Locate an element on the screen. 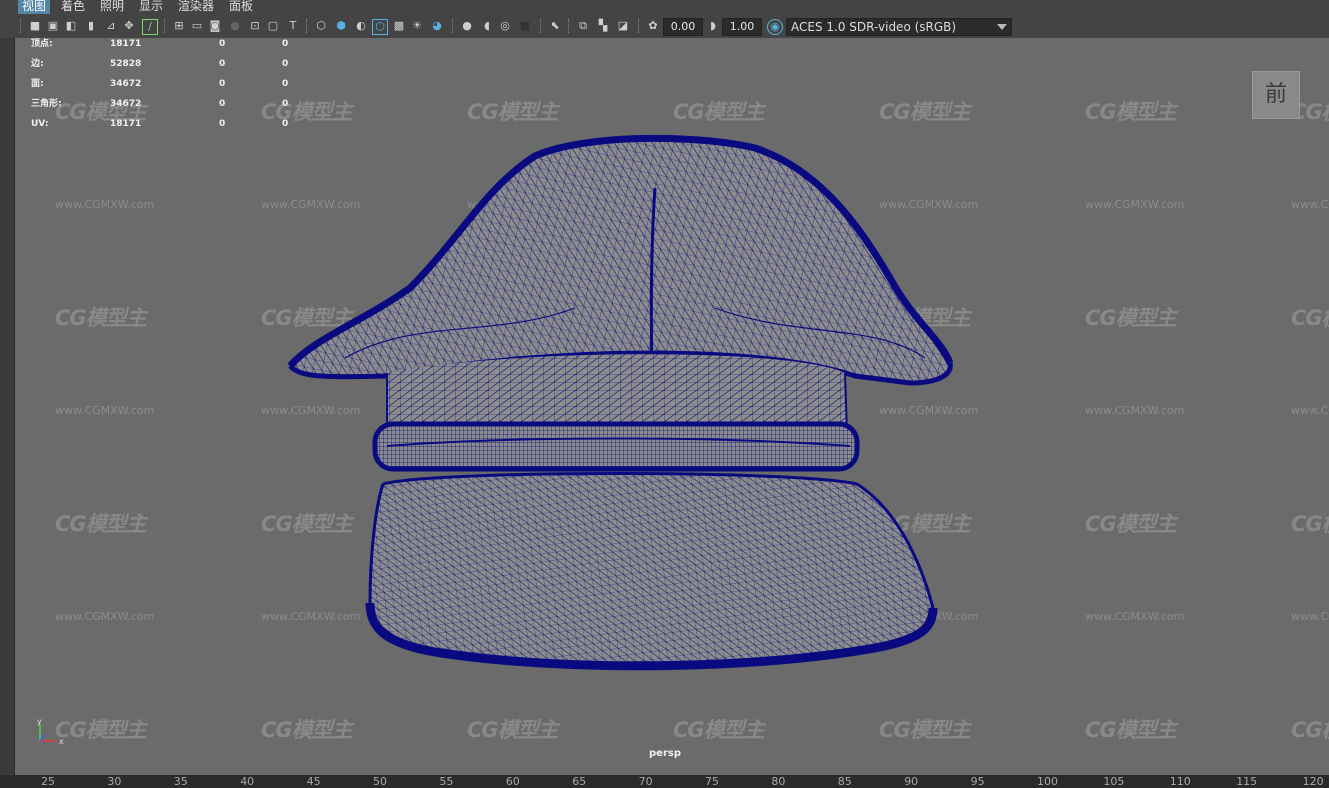 Image resolution: width=1329 pixels, height=788 pixels. timeline-tick-label: 70 is located at coordinates (645, 781).